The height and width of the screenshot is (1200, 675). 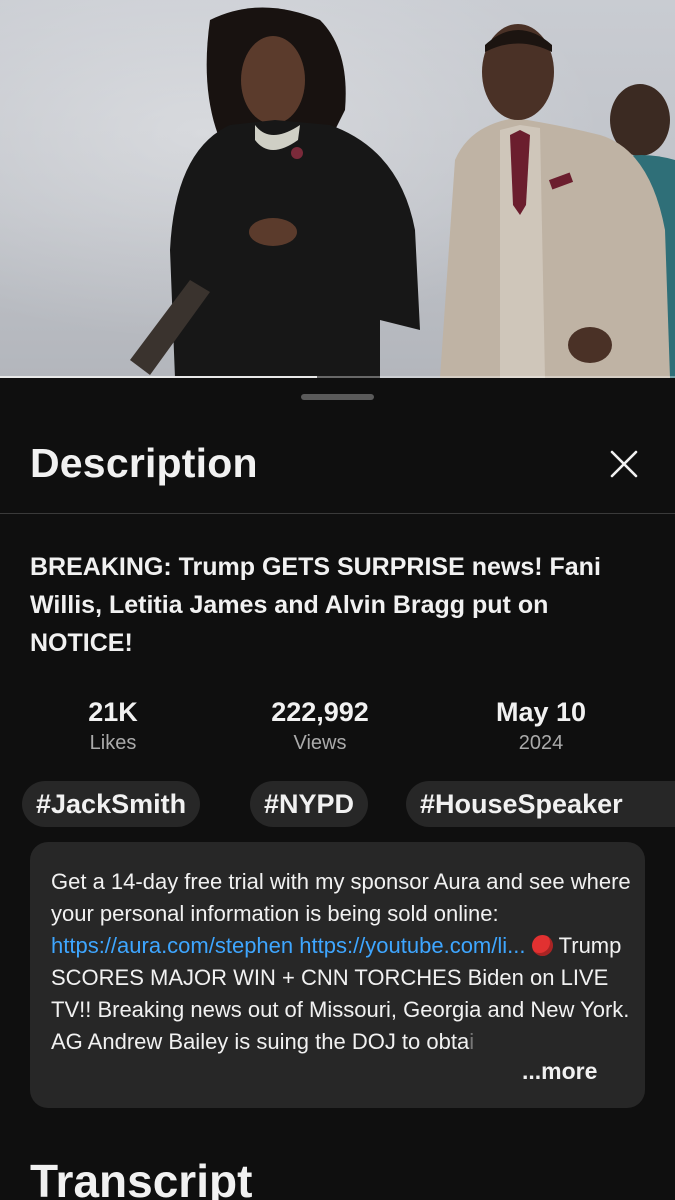 I want to click on close-icon, so click(x=624, y=464).